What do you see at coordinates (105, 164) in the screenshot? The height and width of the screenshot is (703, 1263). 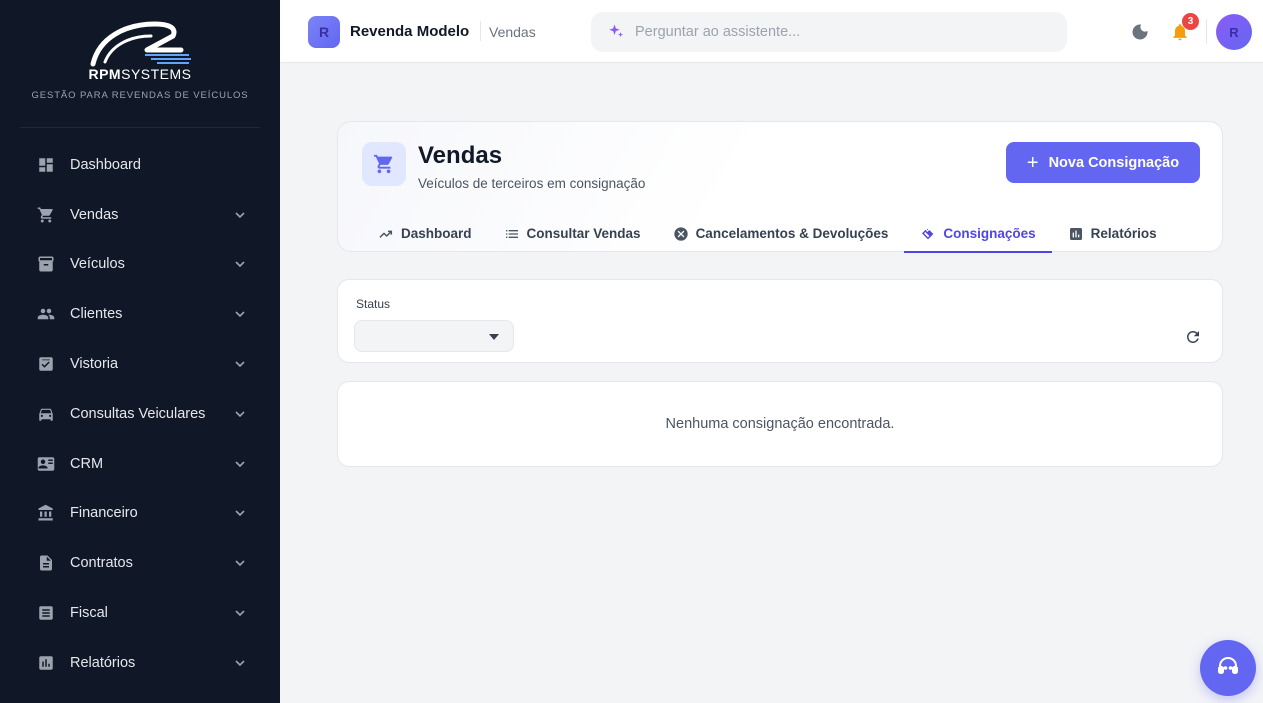 I see `sidebar-item-label: Dashboard` at bounding box center [105, 164].